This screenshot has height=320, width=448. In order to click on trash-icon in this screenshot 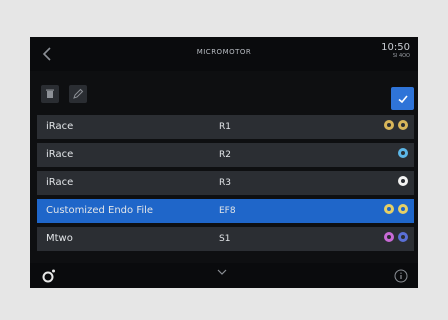, I will do `click(50, 93)`.